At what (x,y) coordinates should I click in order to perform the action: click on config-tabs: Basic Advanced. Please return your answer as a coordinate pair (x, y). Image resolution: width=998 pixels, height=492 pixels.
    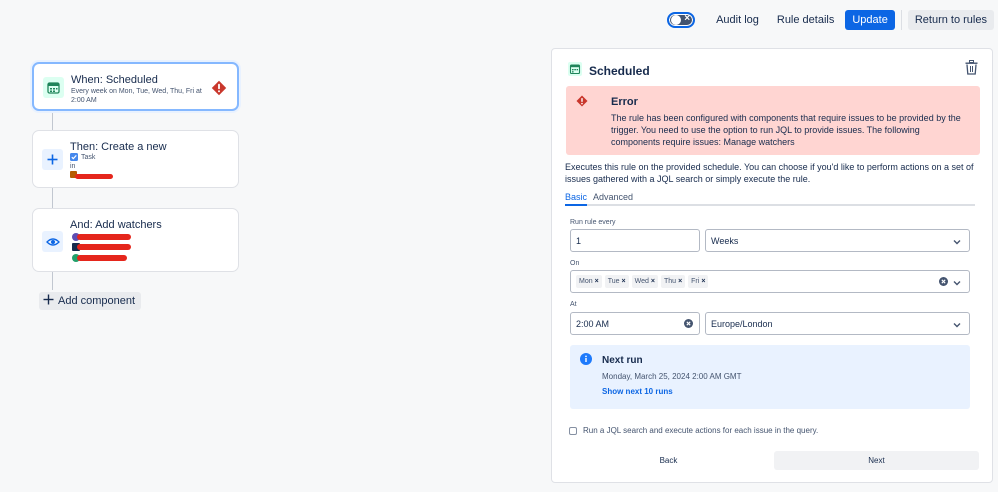
    Looking at the image, I should click on (770, 198).